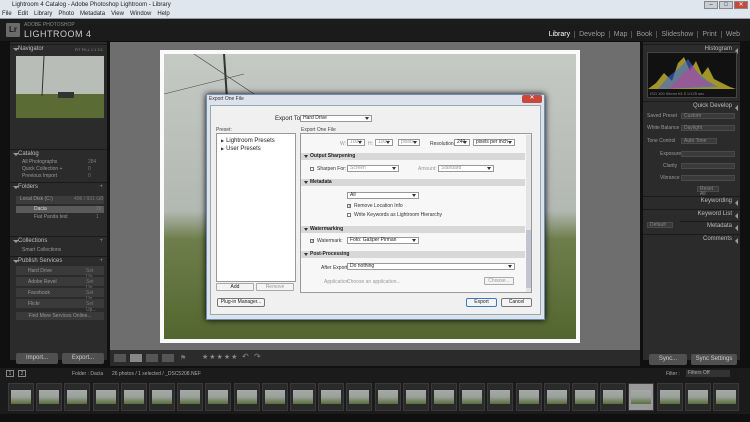 This screenshot has width=750, height=422. Describe the element at coordinates (726, 5) in the screenshot. I see `maximize-button: □` at that location.